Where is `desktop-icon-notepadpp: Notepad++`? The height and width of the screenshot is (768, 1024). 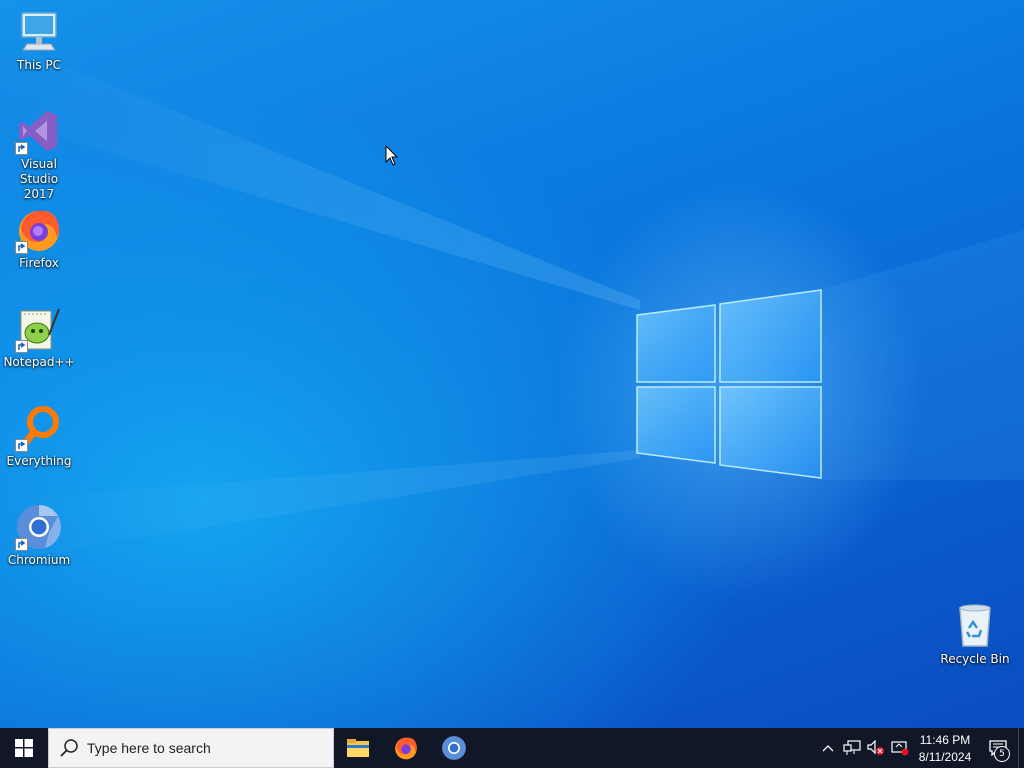
desktop-icon-notepadpp: Notepad++ is located at coordinates (39, 337).